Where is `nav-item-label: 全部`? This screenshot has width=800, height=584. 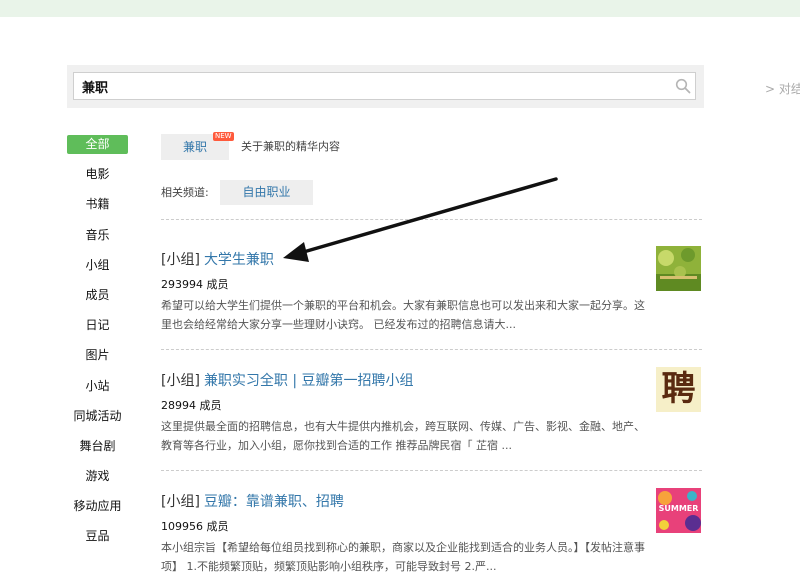 nav-item-label: 全部 is located at coordinates (97, 144).